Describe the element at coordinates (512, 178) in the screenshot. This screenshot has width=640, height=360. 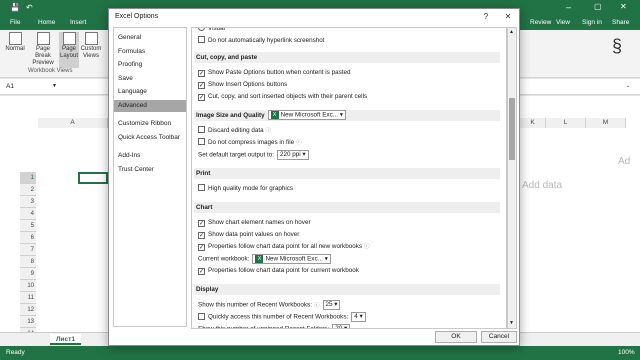
I see `content-scrollbar: ▲ ▼` at that location.